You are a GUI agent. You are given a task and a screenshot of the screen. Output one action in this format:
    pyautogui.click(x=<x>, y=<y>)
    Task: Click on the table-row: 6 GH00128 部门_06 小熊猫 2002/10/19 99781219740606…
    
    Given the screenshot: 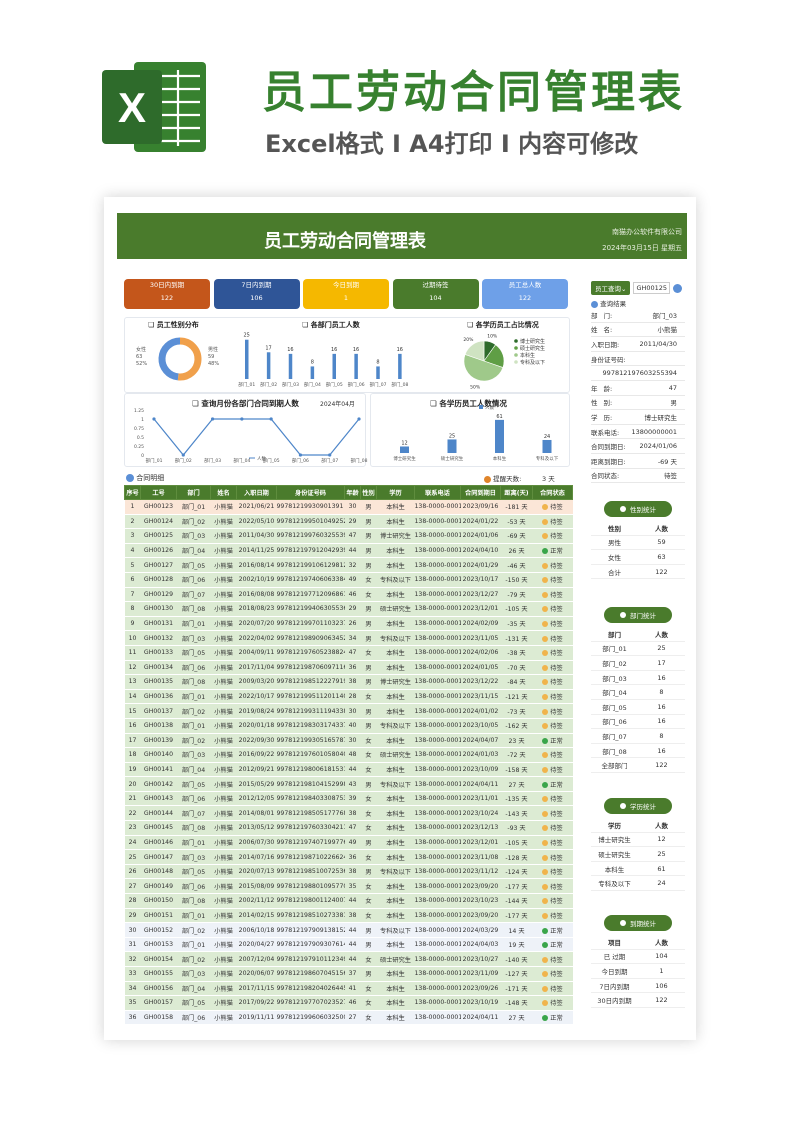 What is the action you would take?
    pyautogui.click(x=348, y=580)
    